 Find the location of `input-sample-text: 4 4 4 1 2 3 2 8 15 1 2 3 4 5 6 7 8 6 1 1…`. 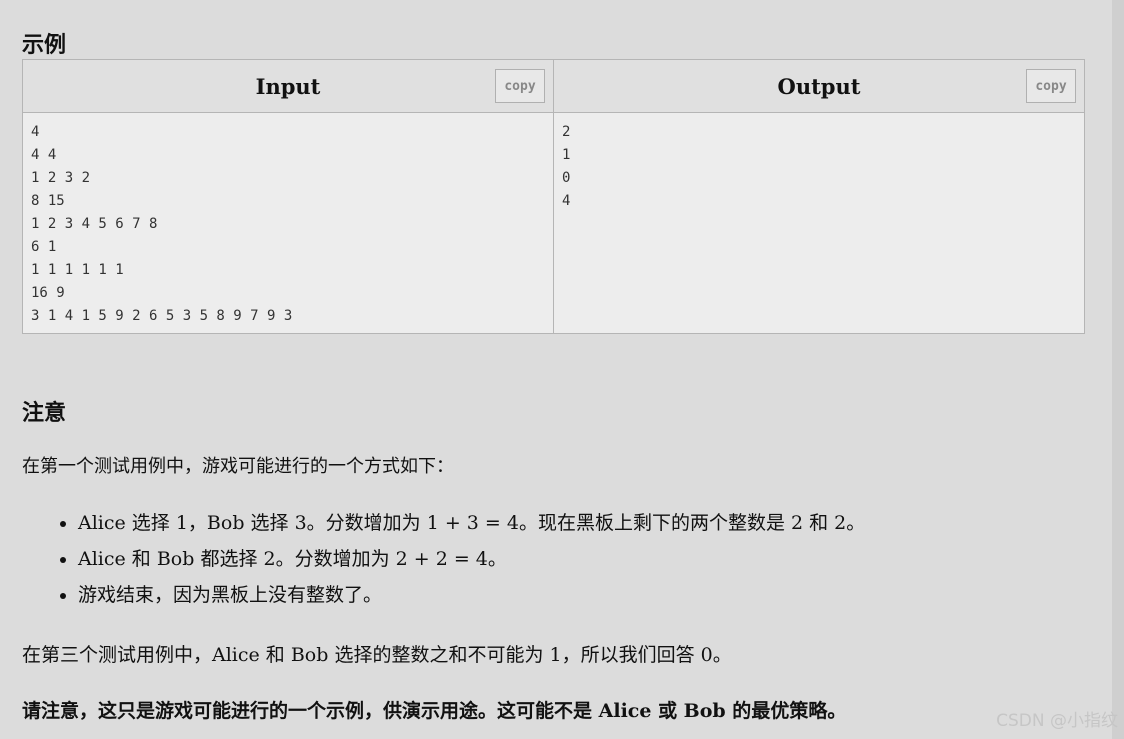

input-sample-text: 4 4 4 1 2 3 2 8 15 1 2 3 4 5 6 7 8 6 1 1… is located at coordinates (162, 224).